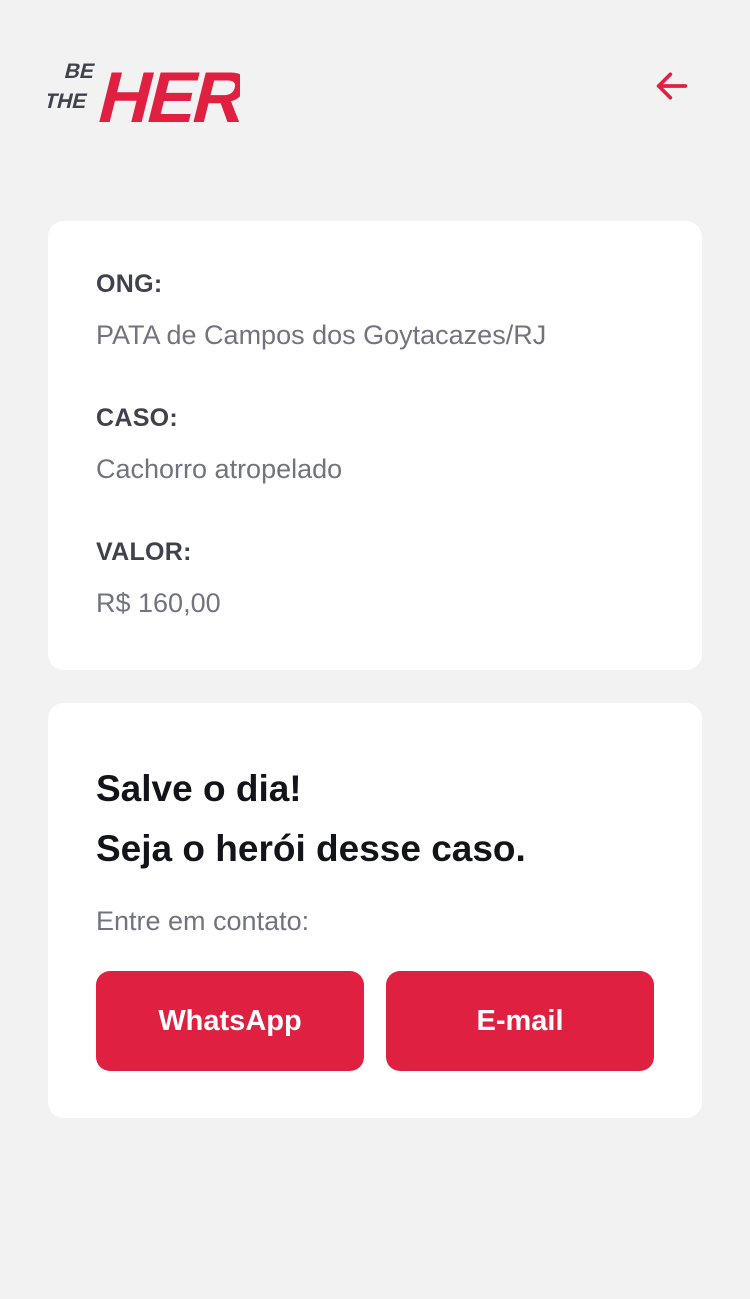 The image size is (750, 1299). I want to click on contact-title-line1: Salve o dia!, so click(199, 788).